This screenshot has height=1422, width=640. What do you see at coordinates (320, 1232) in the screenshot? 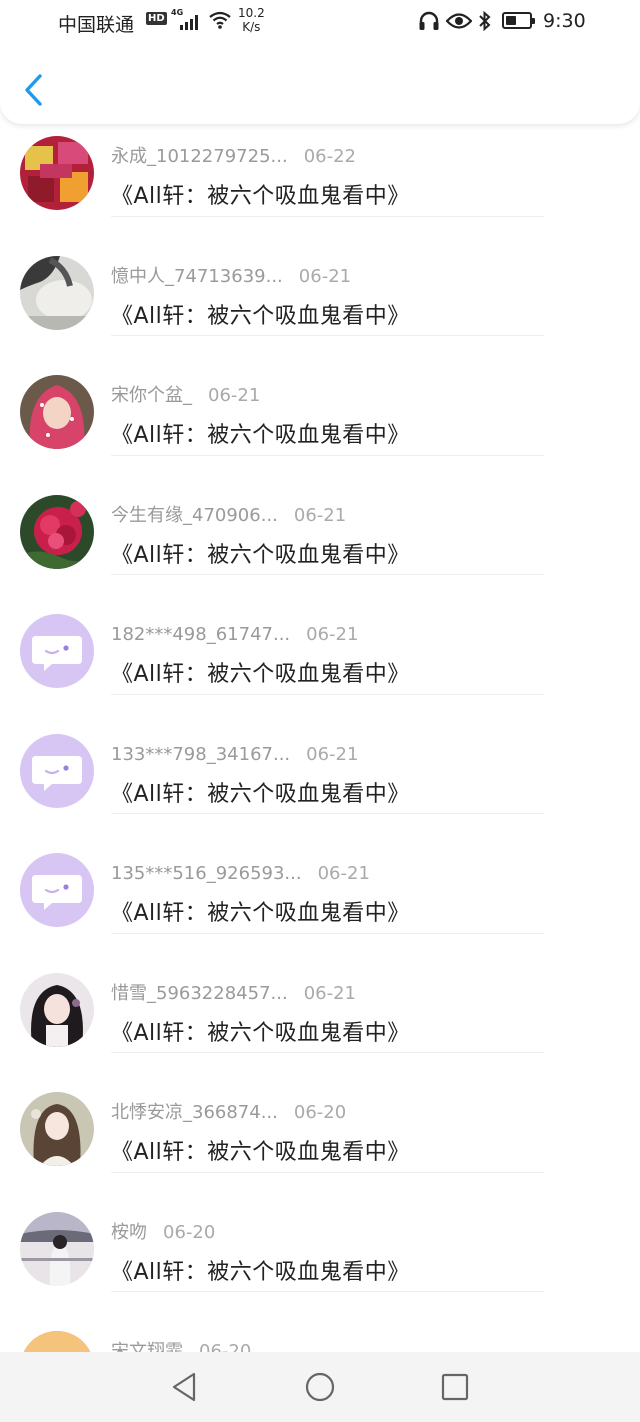
I see `list-item: 桉吻 06-20 《All轩：被六个吸血鬼看中》` at bounding box center [320, 1232].